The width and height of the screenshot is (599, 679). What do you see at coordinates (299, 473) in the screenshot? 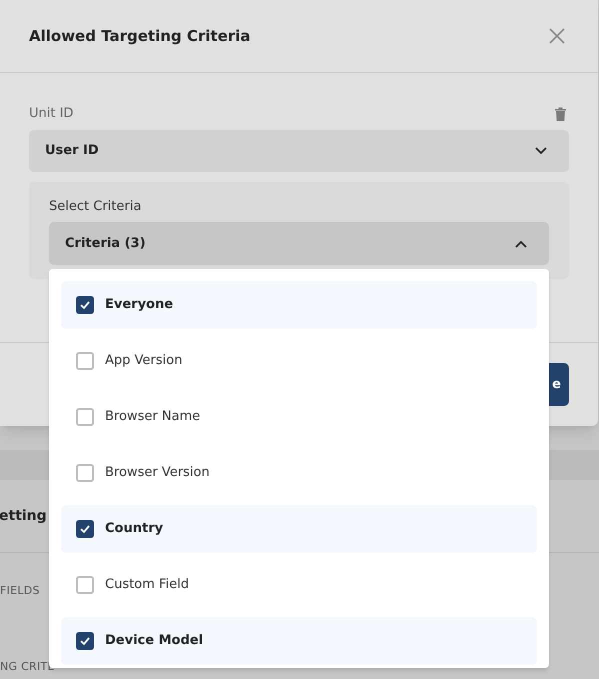
I see `criteria-option: Browser Version` at bounding box center [299, 473].